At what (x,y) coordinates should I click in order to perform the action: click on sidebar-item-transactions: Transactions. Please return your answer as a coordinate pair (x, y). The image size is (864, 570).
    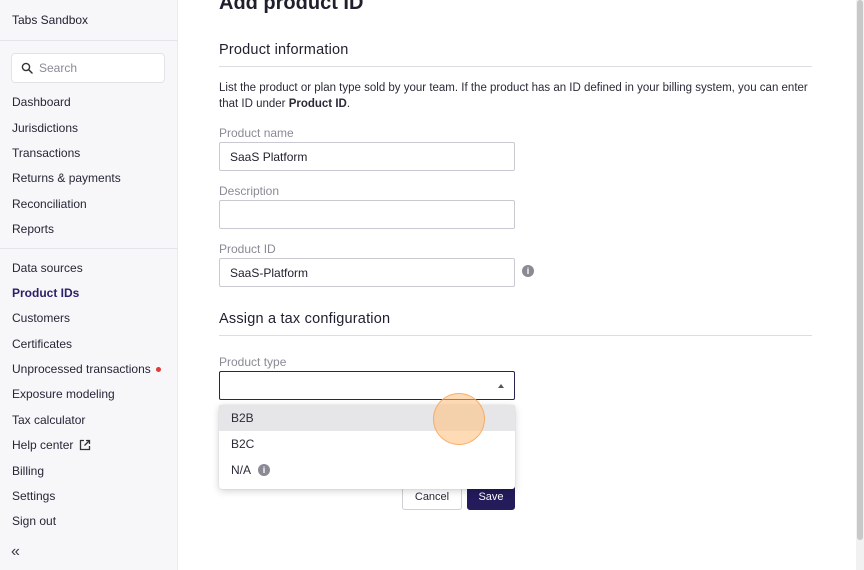
    Looking at the image, I should click on (46, 153).